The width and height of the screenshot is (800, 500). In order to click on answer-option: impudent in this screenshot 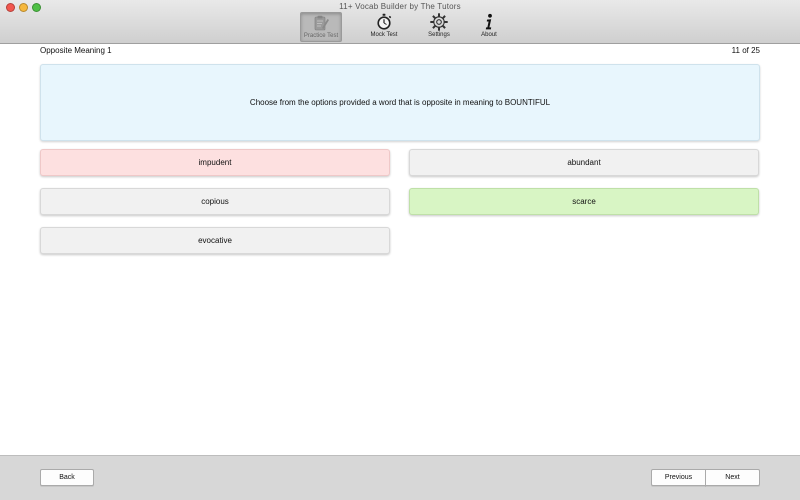, I will do `click(215, 162)`.